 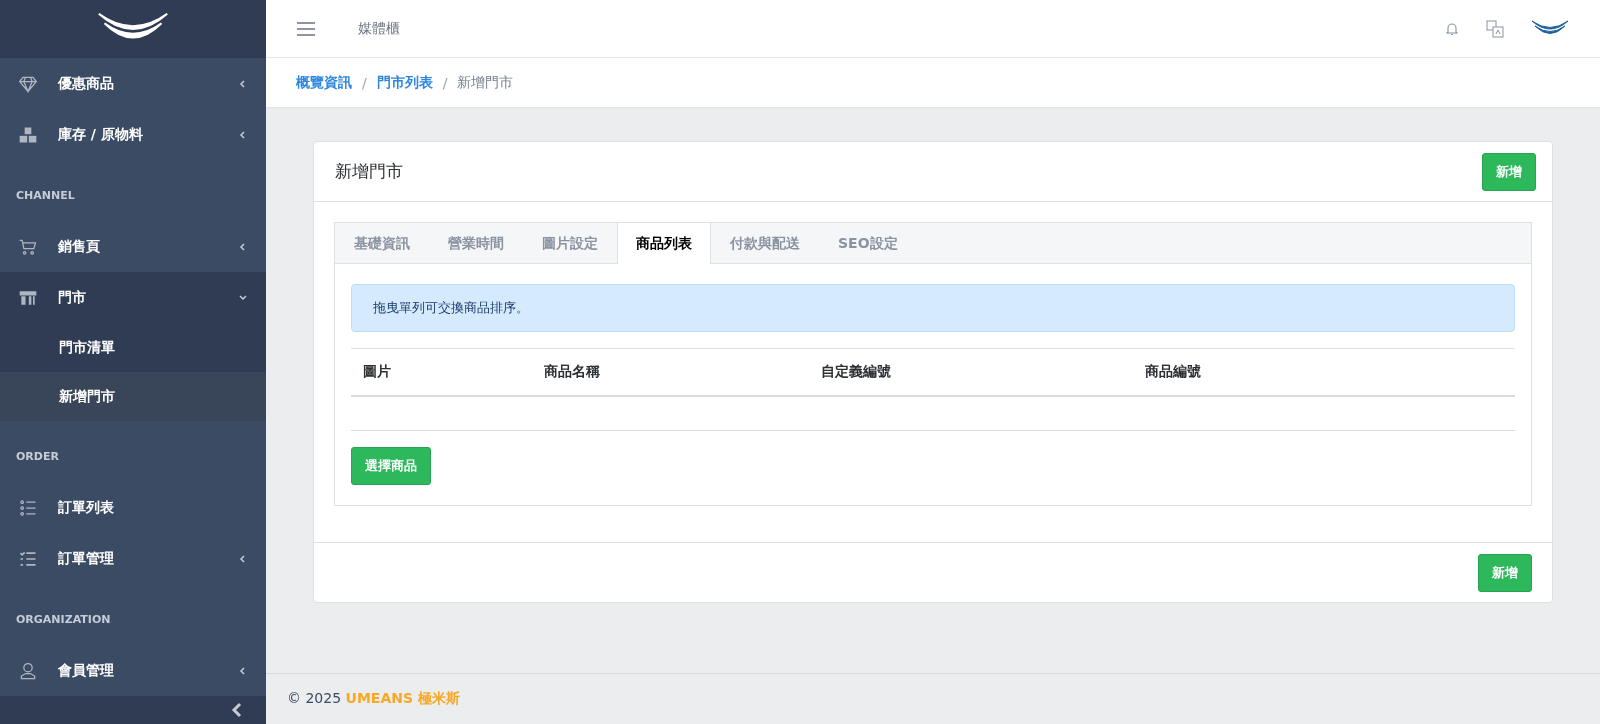 What do you see at coordinates (868, 243) in the screenshot?
I see `tab: SEO設定` at bounding box center [868, 243].